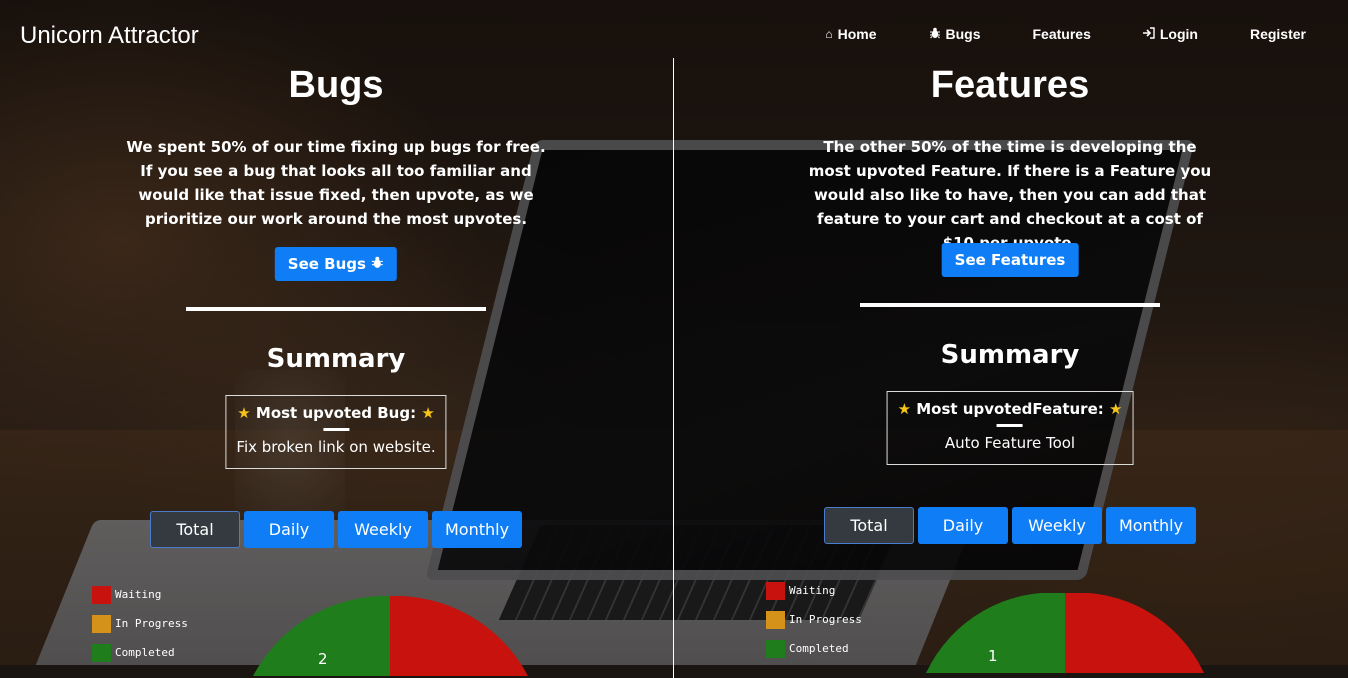 This screenshot has width=1348, height=678. What do you see at coordinates (1148, 34) in the screenshot?
I see `login-icon` at bounding box center [1148, 34].